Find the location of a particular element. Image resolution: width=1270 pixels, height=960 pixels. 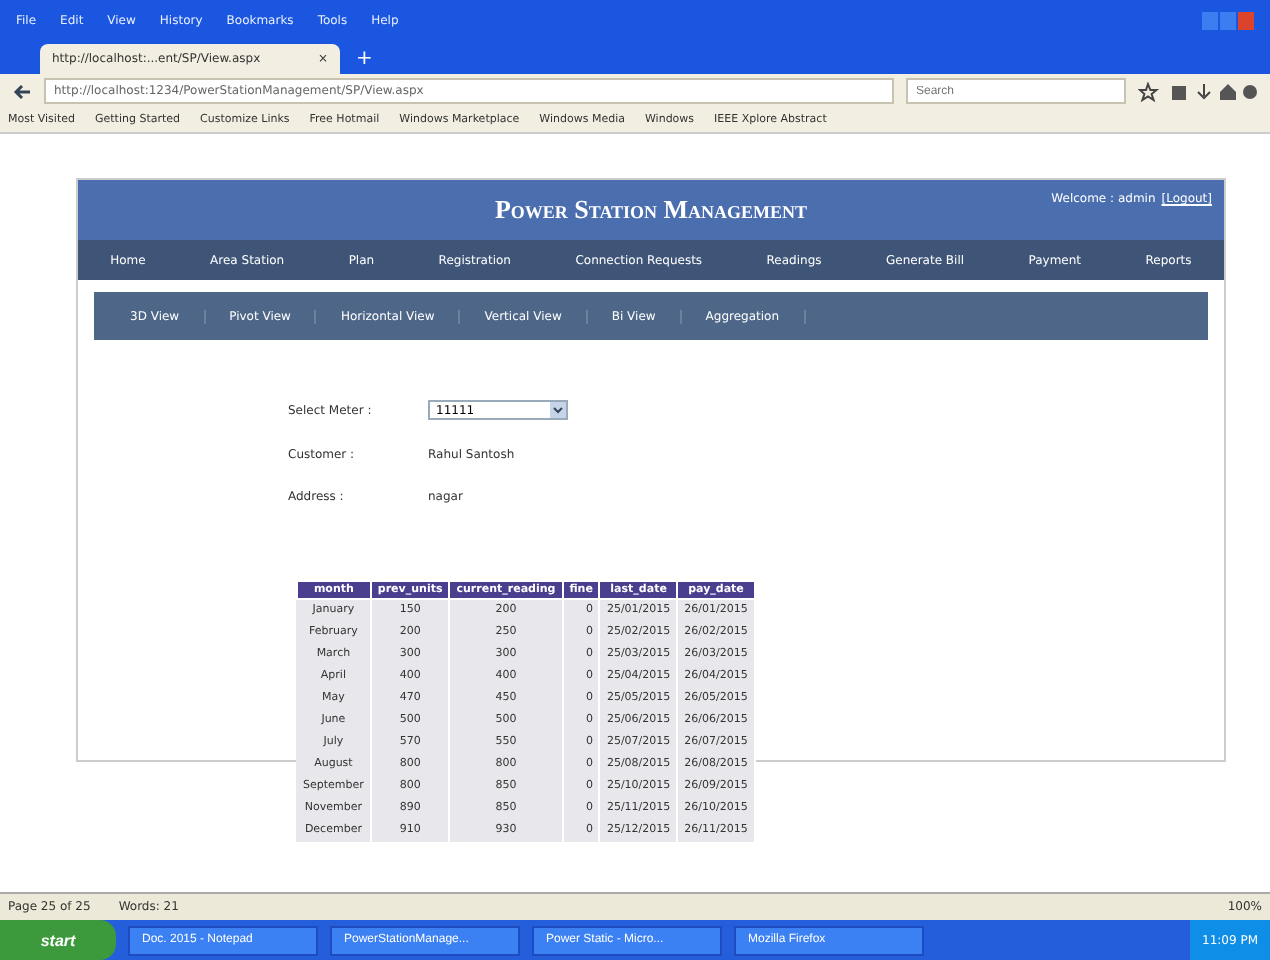

site-title: Power Station Management is located at coordinates (651, 210).